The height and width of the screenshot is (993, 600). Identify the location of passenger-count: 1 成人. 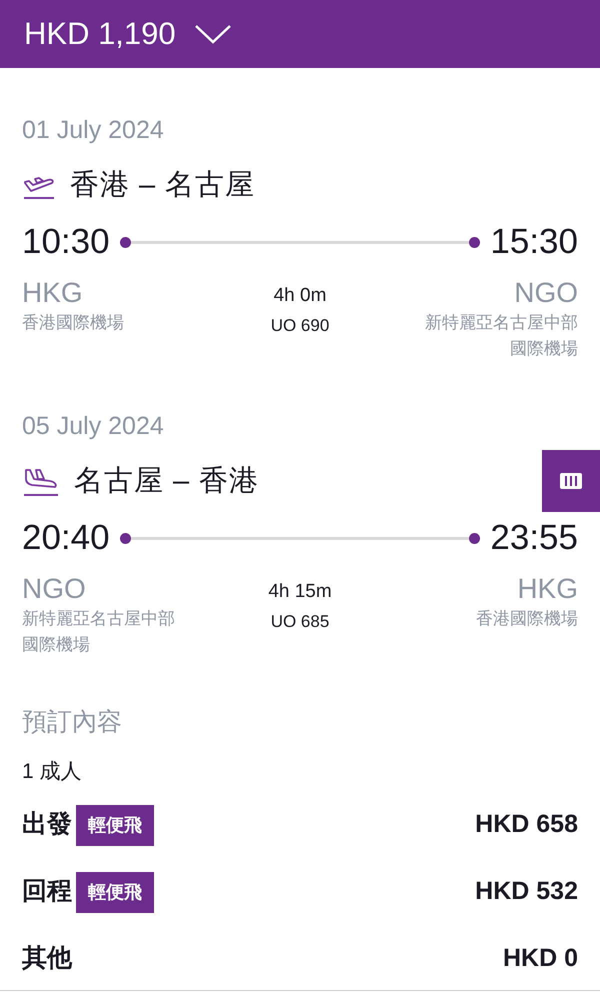
(52, 772).